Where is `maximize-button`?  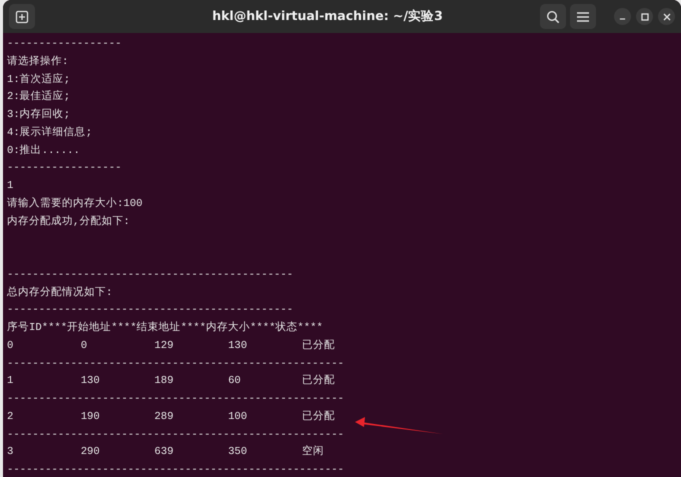 maximize-button is located at coordinates (644, 16).